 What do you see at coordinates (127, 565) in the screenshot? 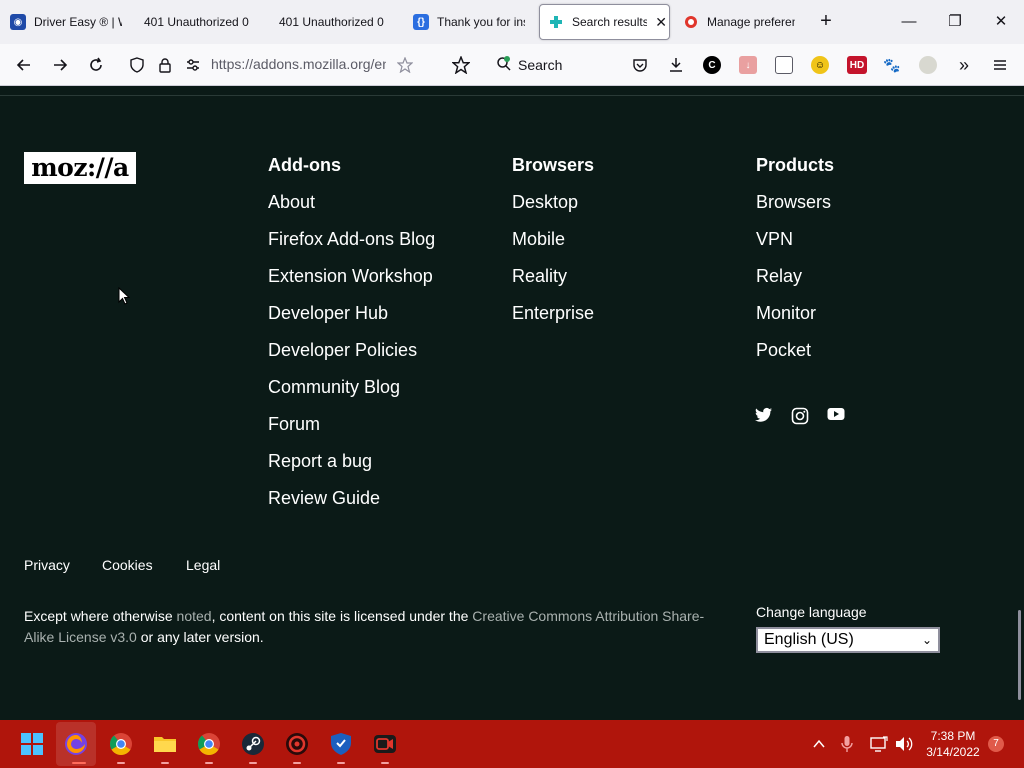
I see `cookies-link: Cookies` at bounding box center [127, 565].